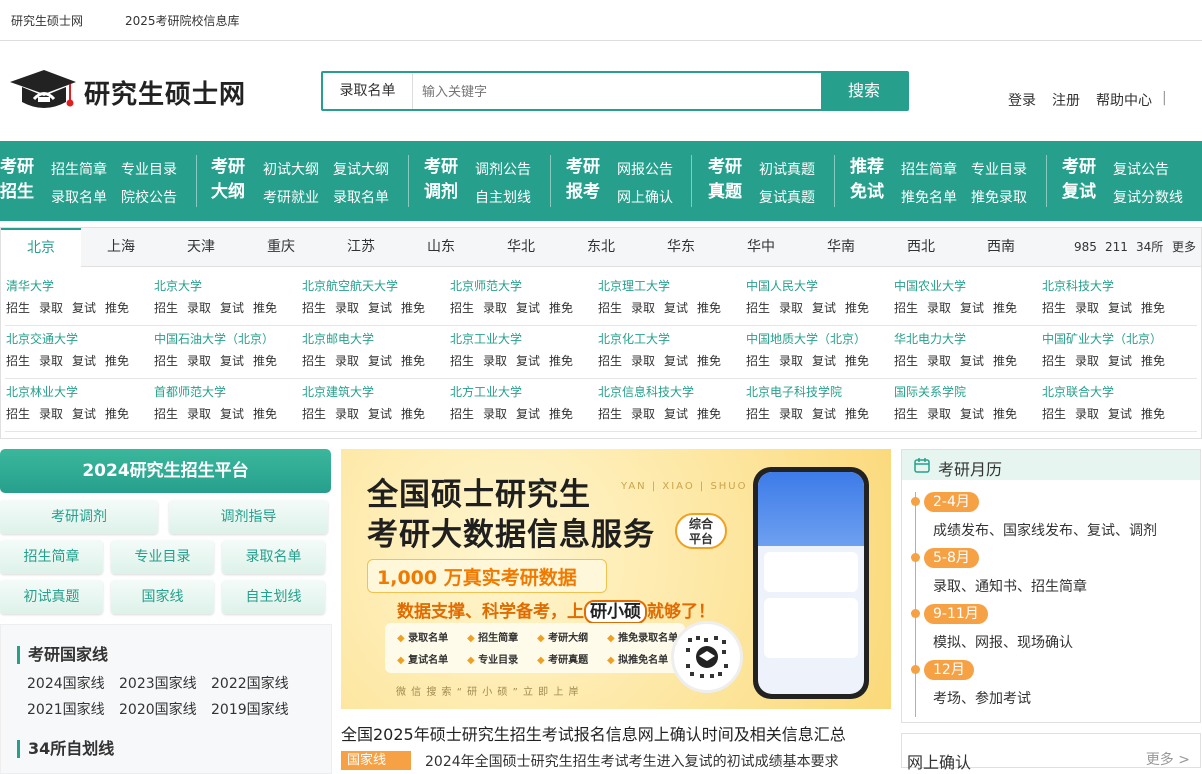 This screenshot has width=1202, height=774. What do you see at coordinates (672, 286) in the screenshot?
I see `university-name-link: 北京理工大学` at bounding box center [672, 286].